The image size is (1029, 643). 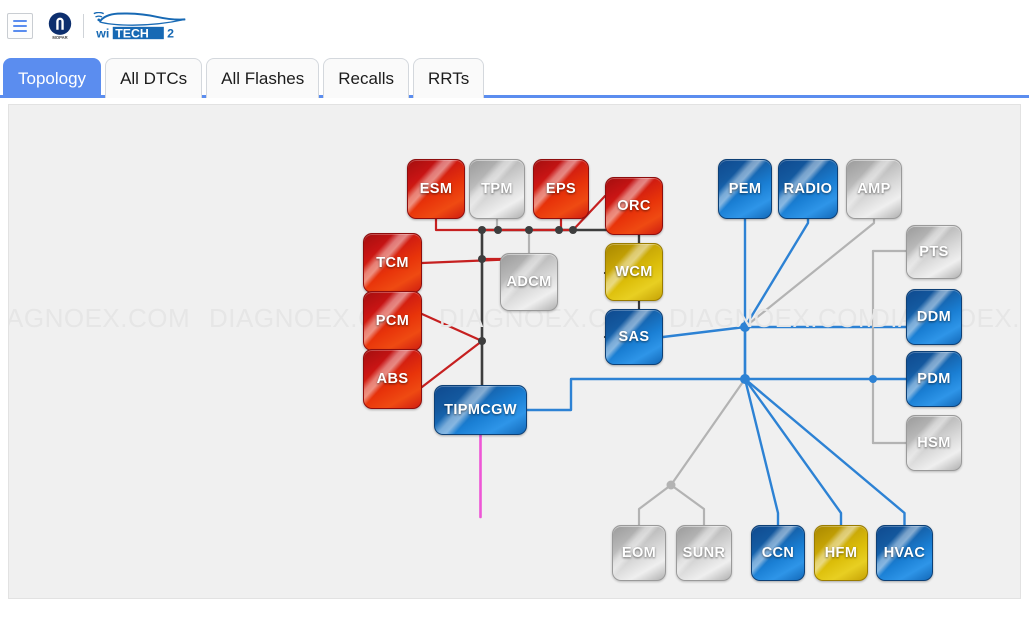 I want to click on module-label: PEM, so click(x=745, y=189).